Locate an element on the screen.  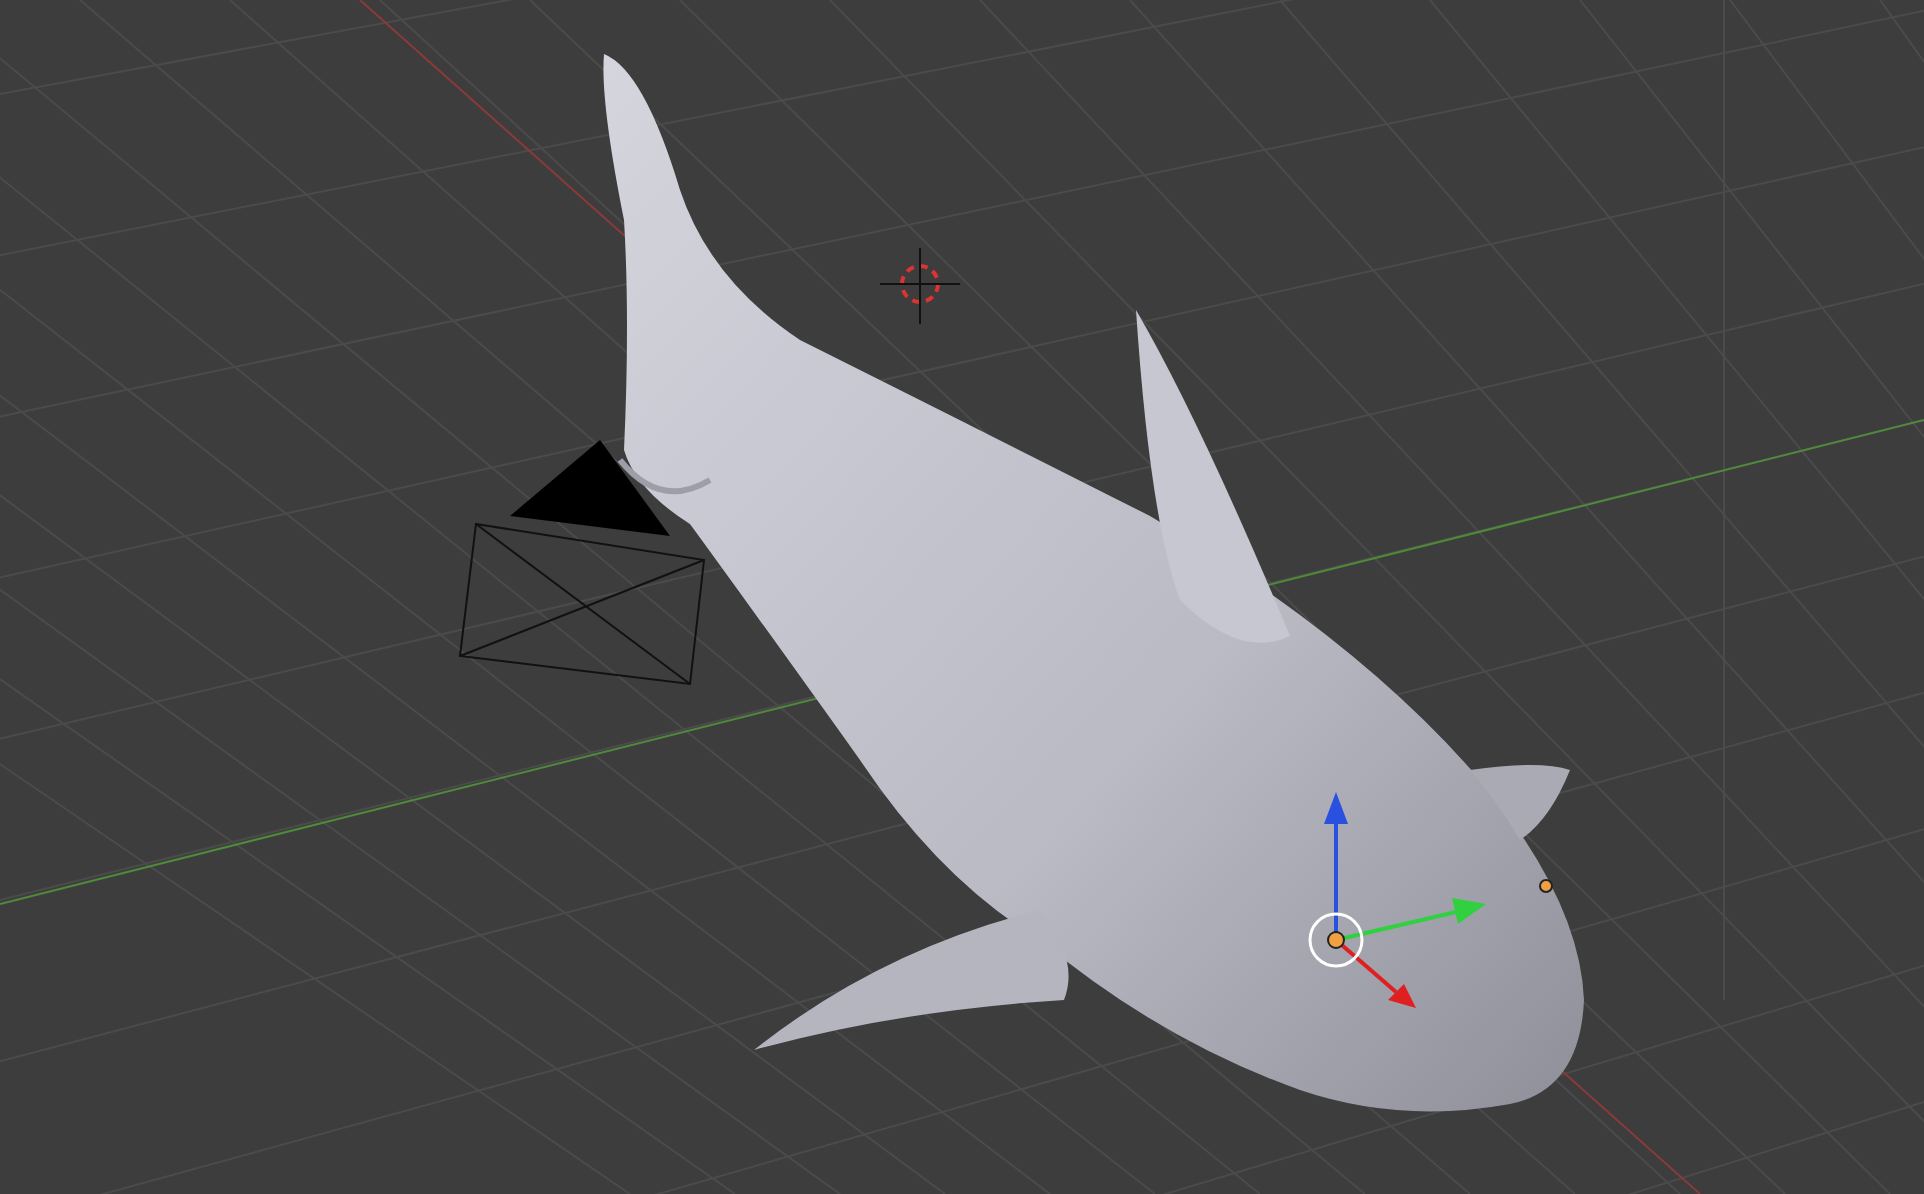
lamp-icon is located at coordinates (1546, 886).